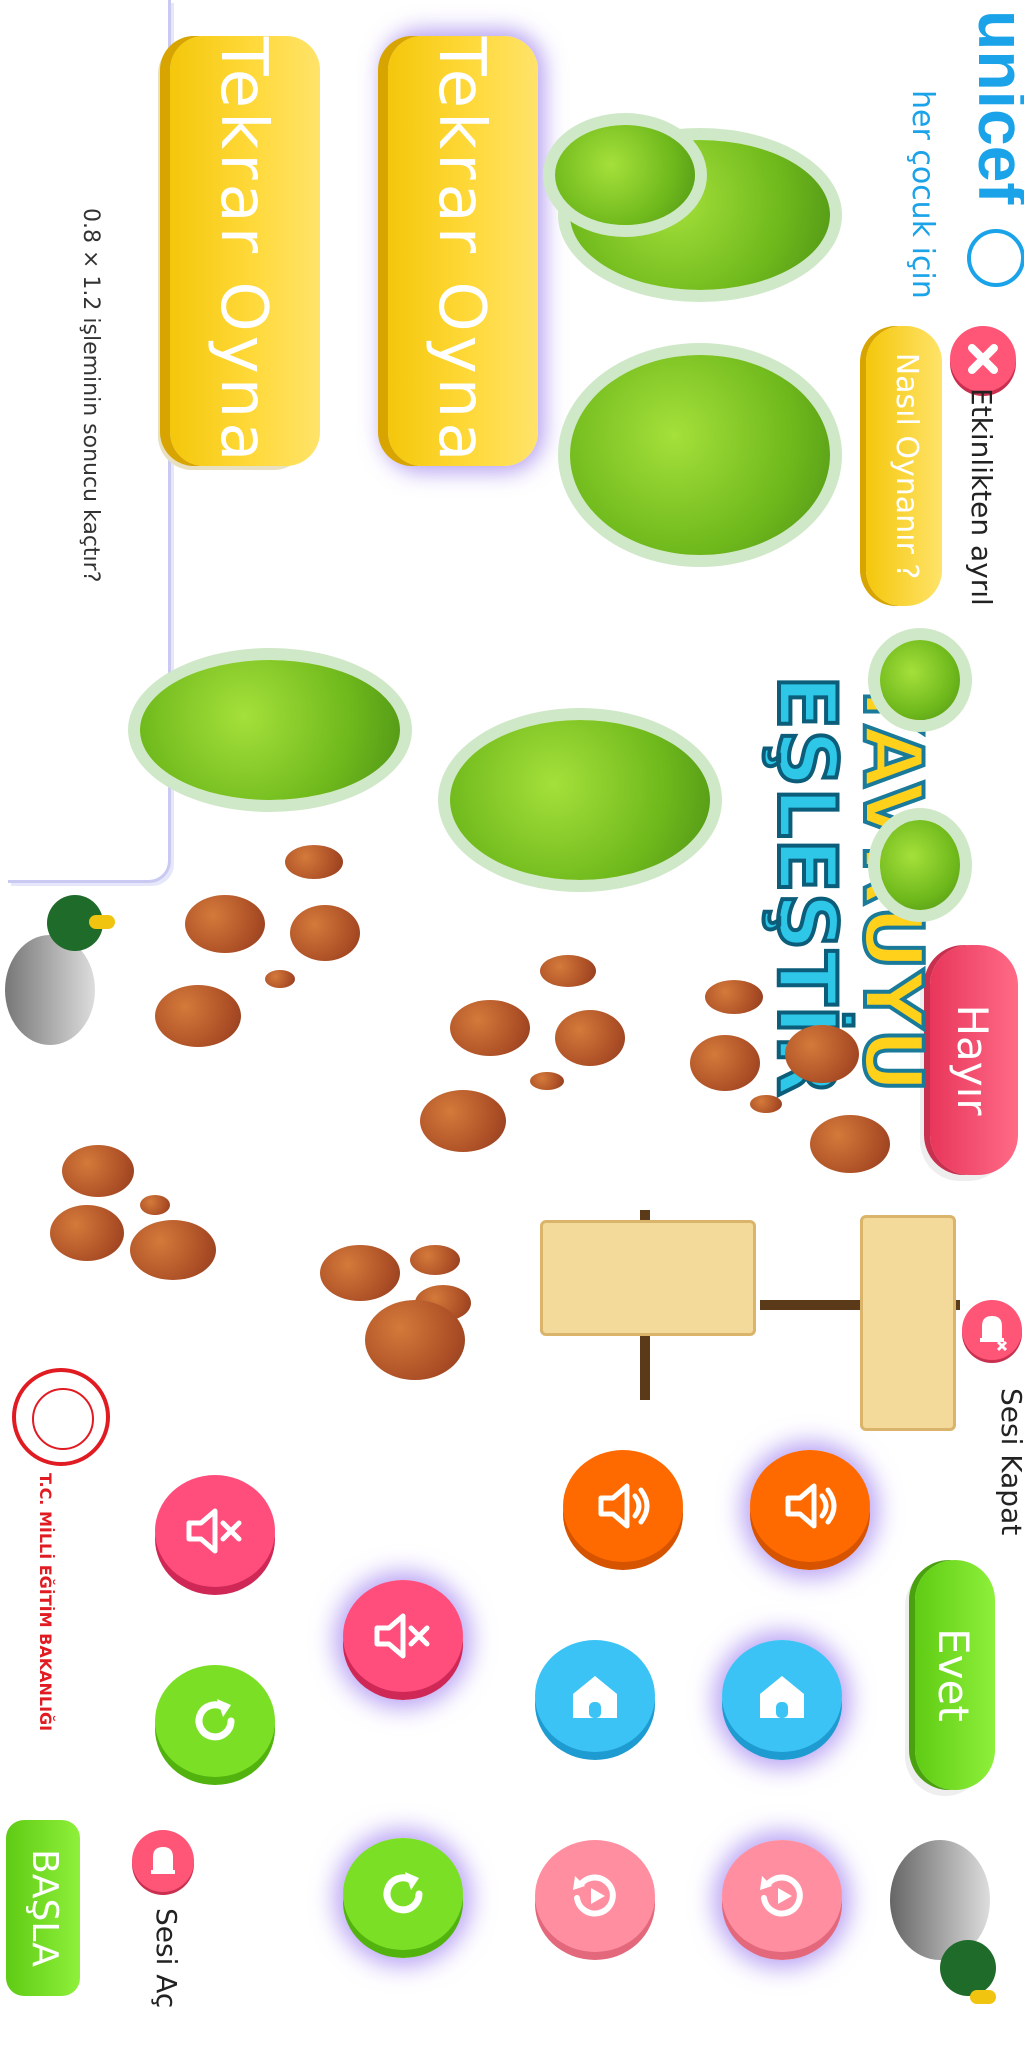 The width and height of the screenshot is (1024, 2048). I want to click on sound-off-label: Sesi Kapat, so click(1009, 1462).